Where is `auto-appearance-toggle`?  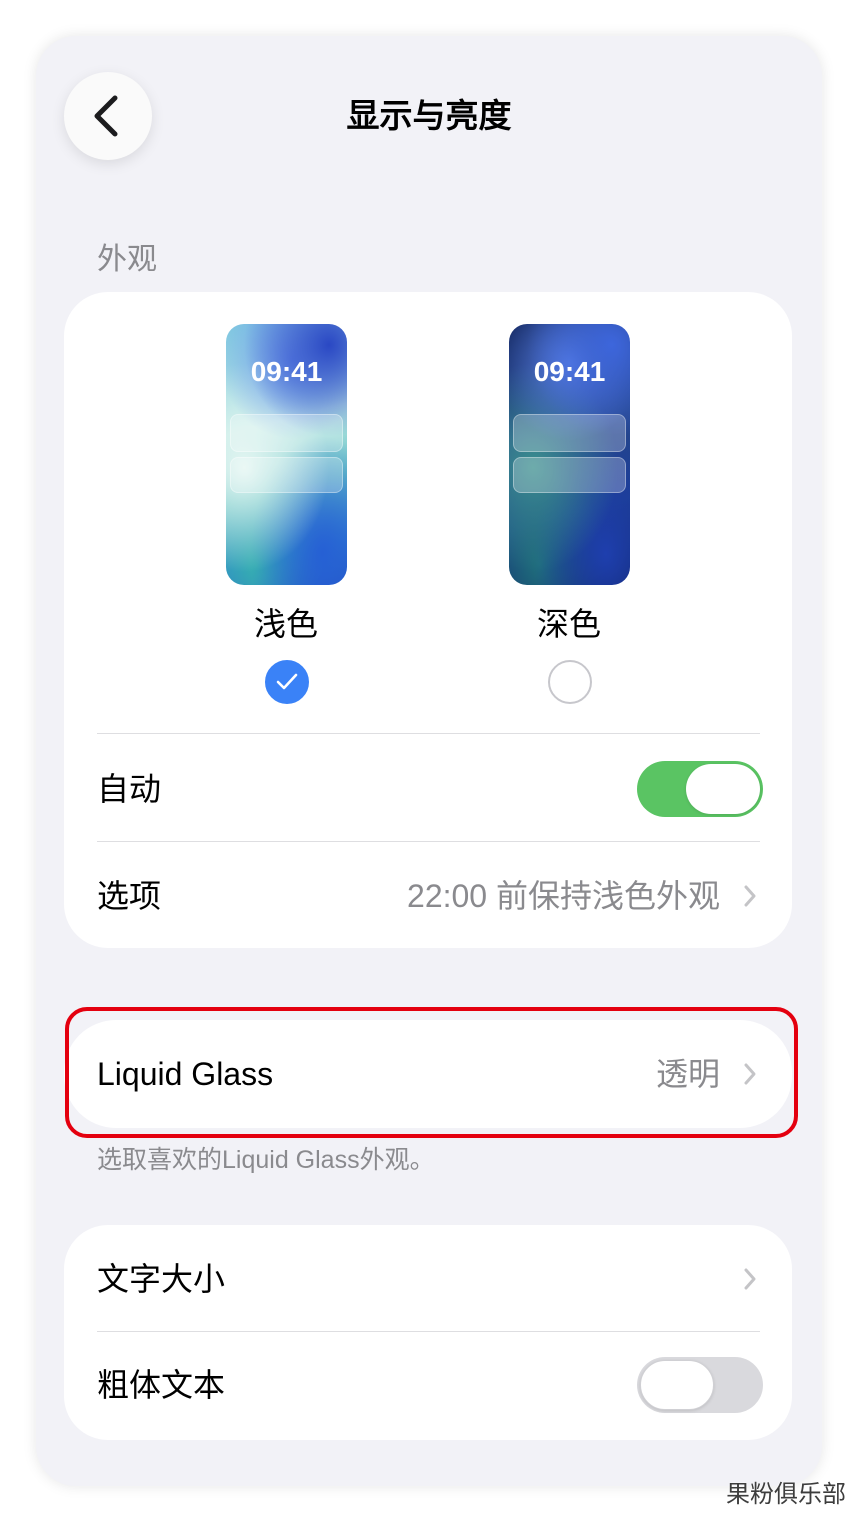 auto-appearance-toggle is located at coordinates (700, 789).